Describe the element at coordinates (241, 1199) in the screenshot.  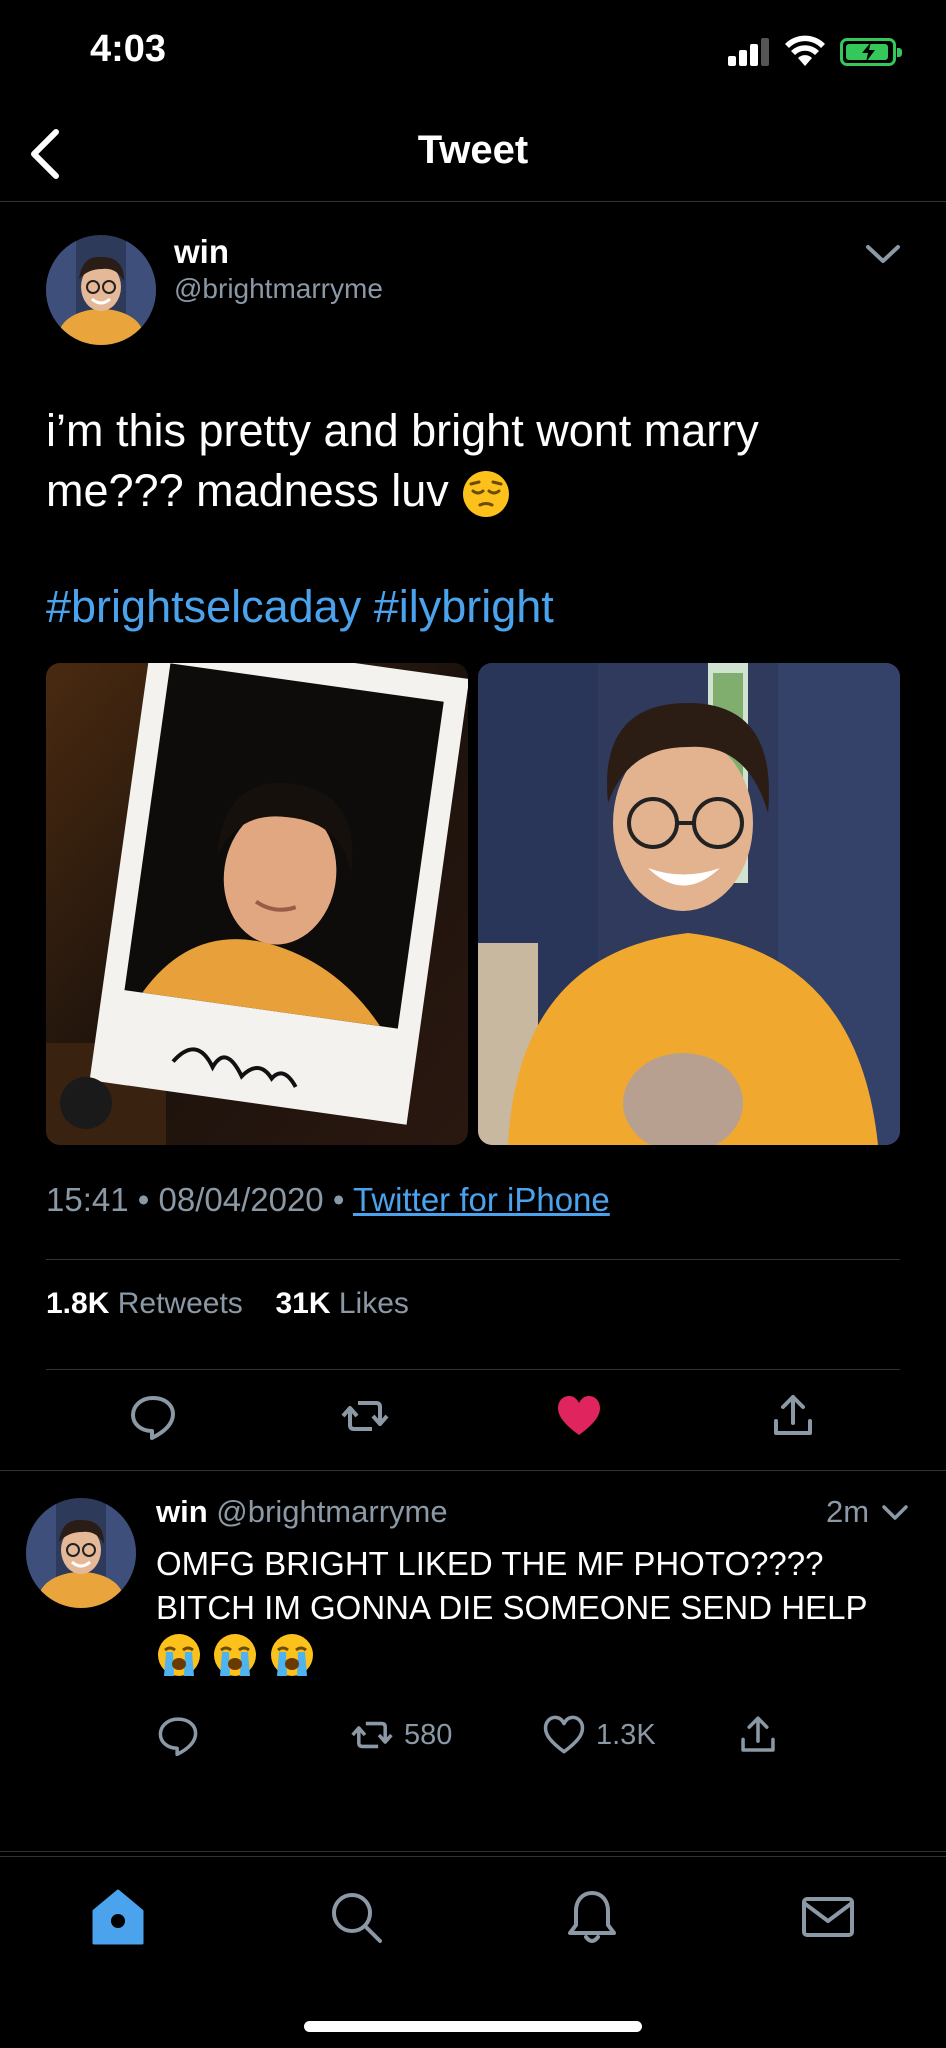
I see `tweet-date: 08/04/2020` at that location.